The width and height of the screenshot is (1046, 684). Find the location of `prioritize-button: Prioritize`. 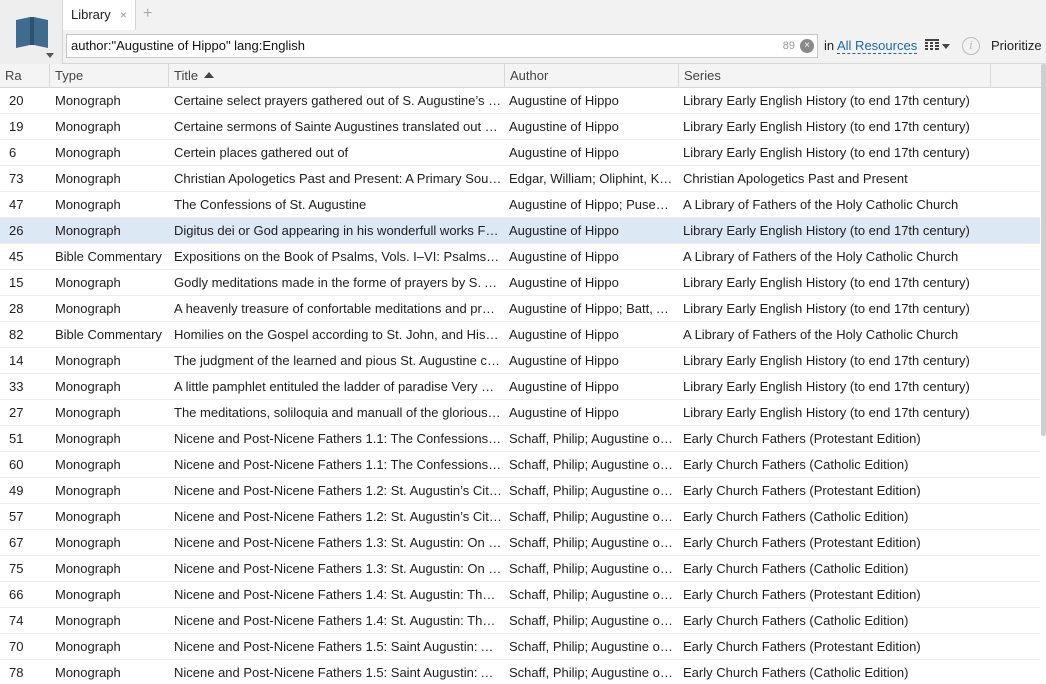

prioritize-button: Prioritize is located at coordinates (1016, 45).